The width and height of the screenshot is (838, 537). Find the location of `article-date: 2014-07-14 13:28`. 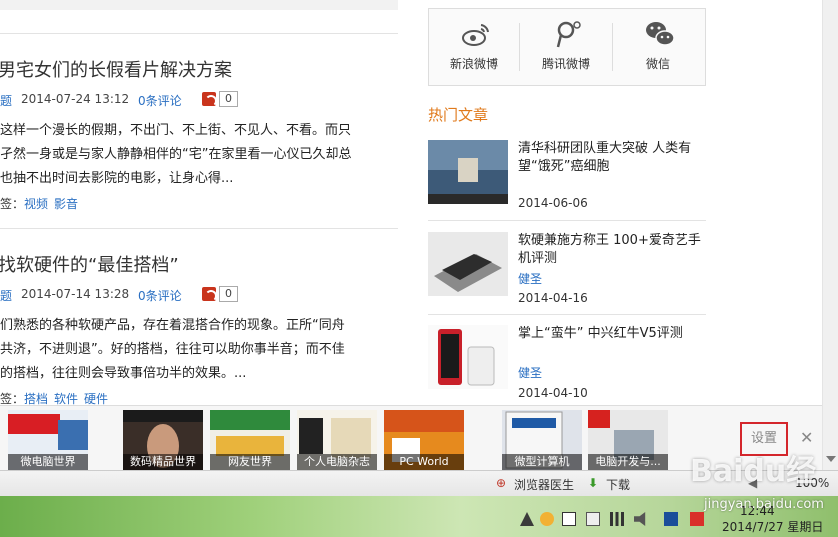

article-date: 2014-07-14 13:28 is located at coordinates (75, 294).